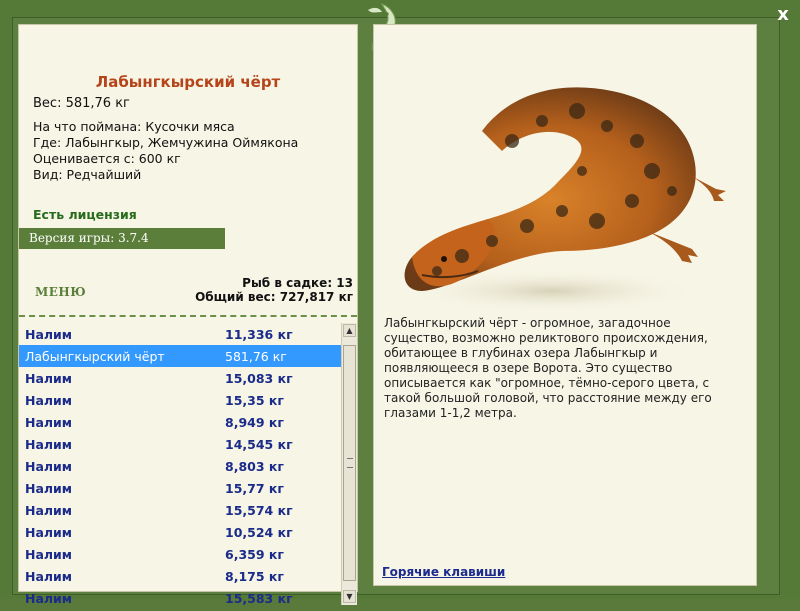 The image size is (800, 611). I want to click on game-version: Версия игры: 3.7.4, so click(122, 238).